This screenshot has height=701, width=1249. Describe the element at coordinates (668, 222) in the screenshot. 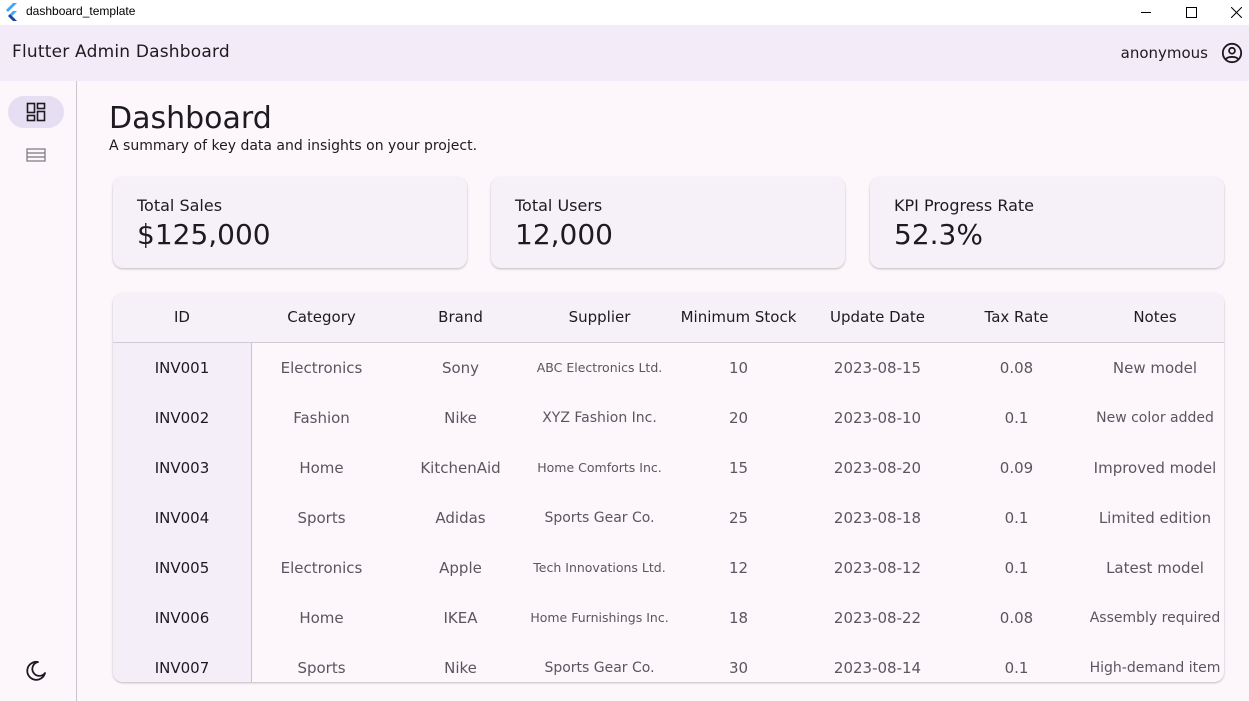

I see `card-total-users: Total Users 12,000` at that location.